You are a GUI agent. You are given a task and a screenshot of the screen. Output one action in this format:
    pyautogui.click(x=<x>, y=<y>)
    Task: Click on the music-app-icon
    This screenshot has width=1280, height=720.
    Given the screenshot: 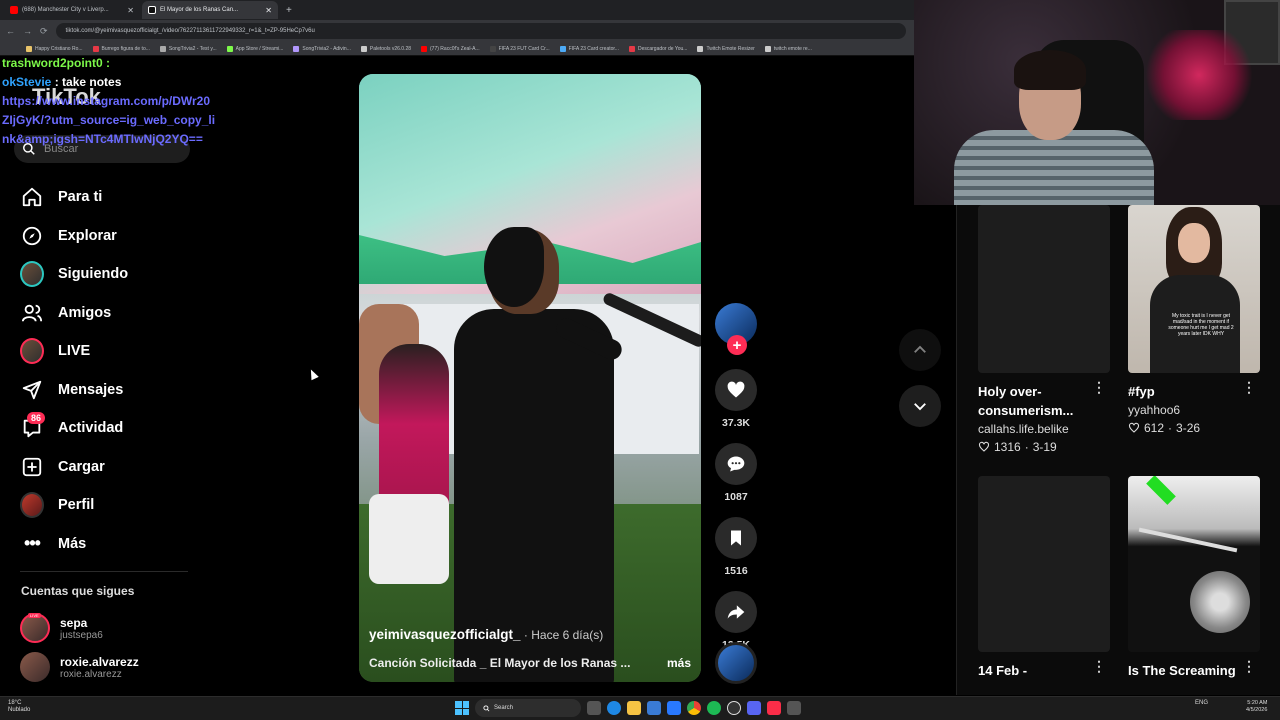 What is the action you would take?
    pyautogui.click(x=774, y=708)
    